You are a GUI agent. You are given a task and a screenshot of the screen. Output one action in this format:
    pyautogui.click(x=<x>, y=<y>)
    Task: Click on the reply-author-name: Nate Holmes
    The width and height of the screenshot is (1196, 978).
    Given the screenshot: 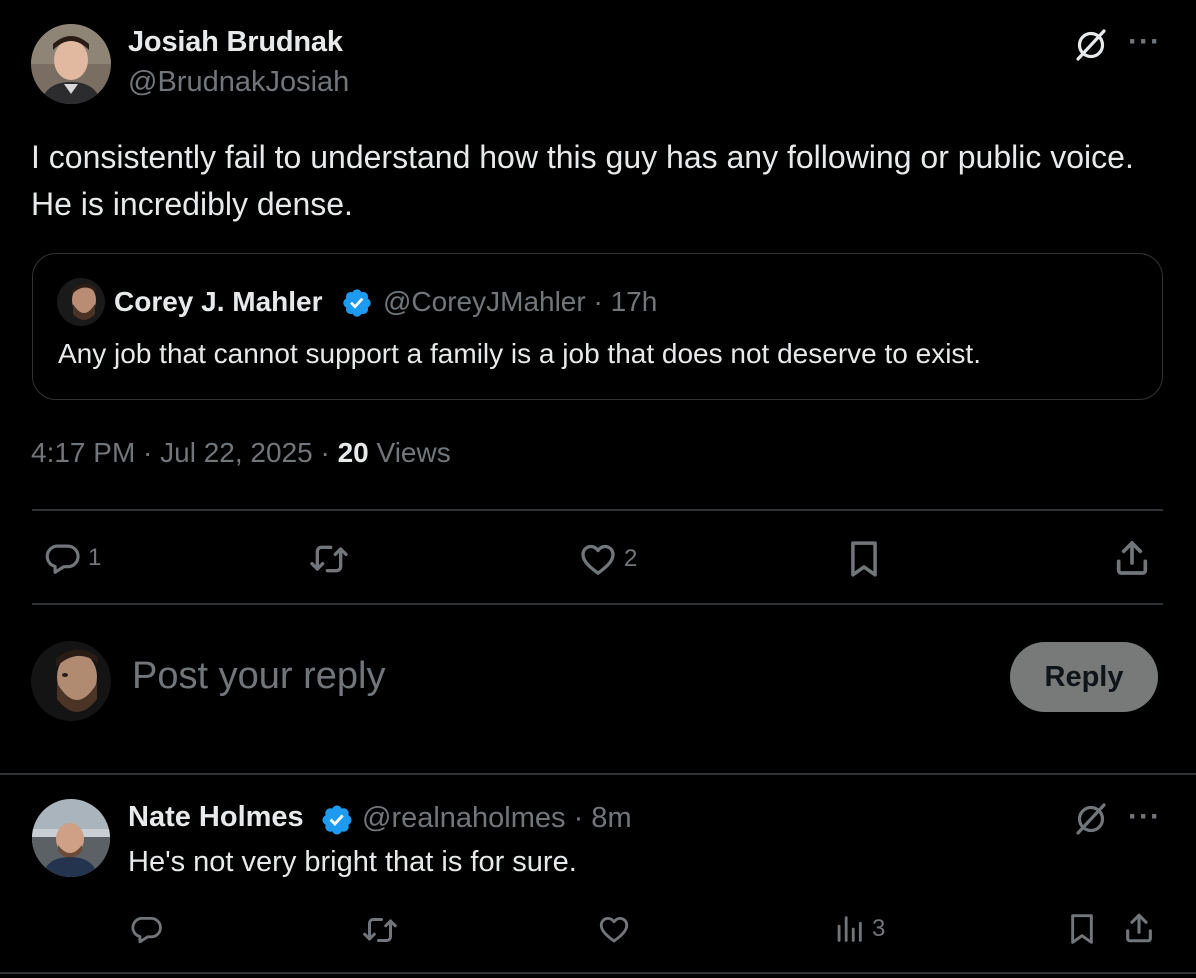 What is the action you would take?
    pyautogui.click(x=216, y=817)
    